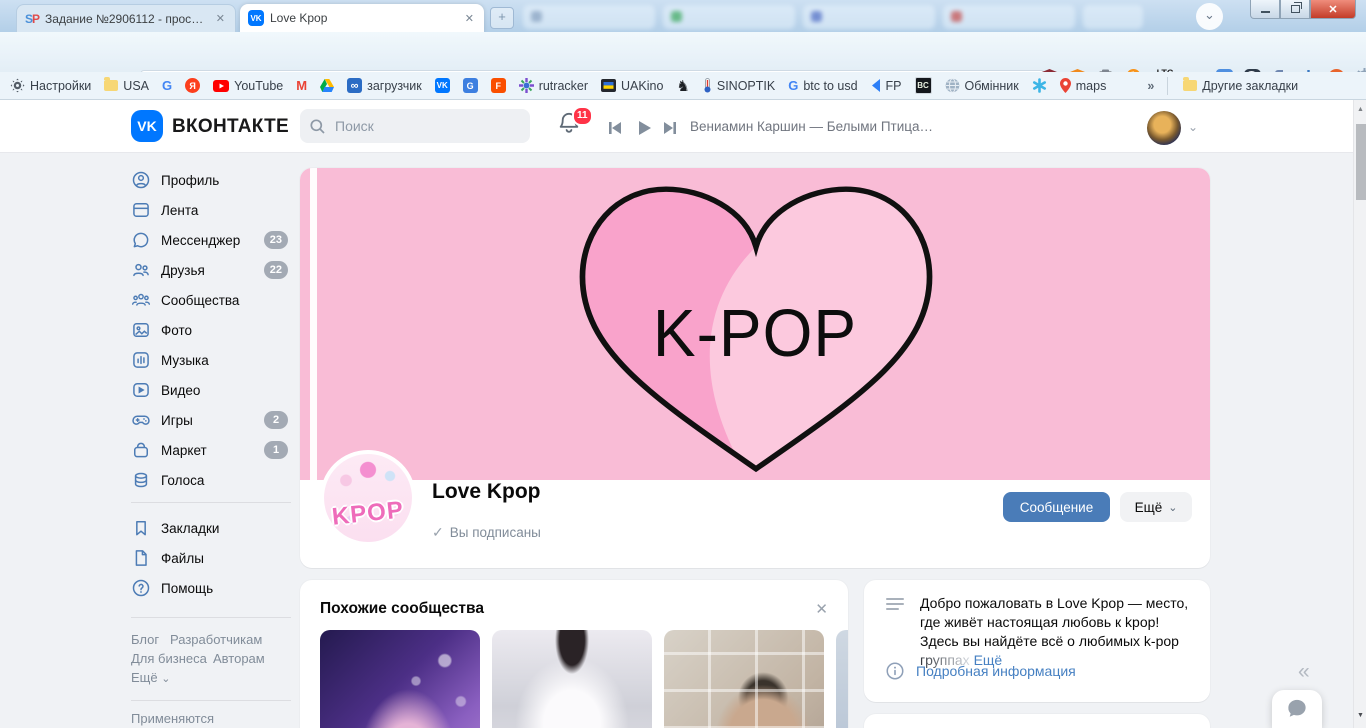 The image size is (1366, 728). Describe the element at coordinates (1091, 85) in the screenshot. I see `bookmark-label: maps` at that location.